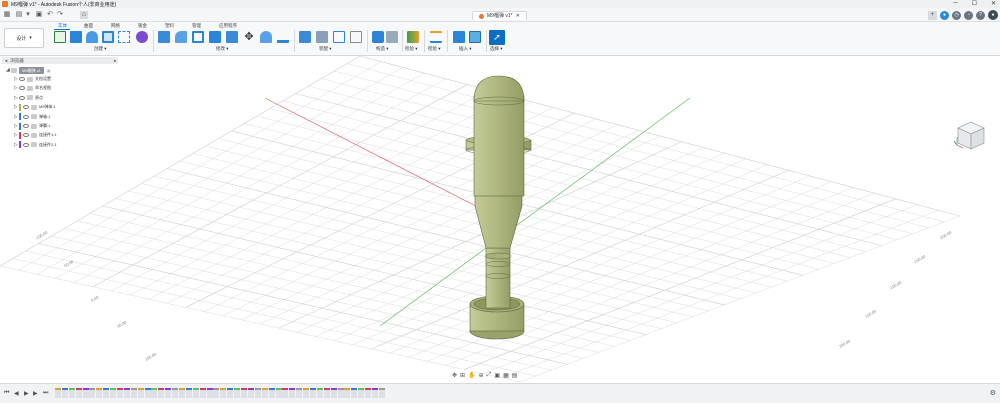  I want to click on close-button: ✕, so click(993, 3).